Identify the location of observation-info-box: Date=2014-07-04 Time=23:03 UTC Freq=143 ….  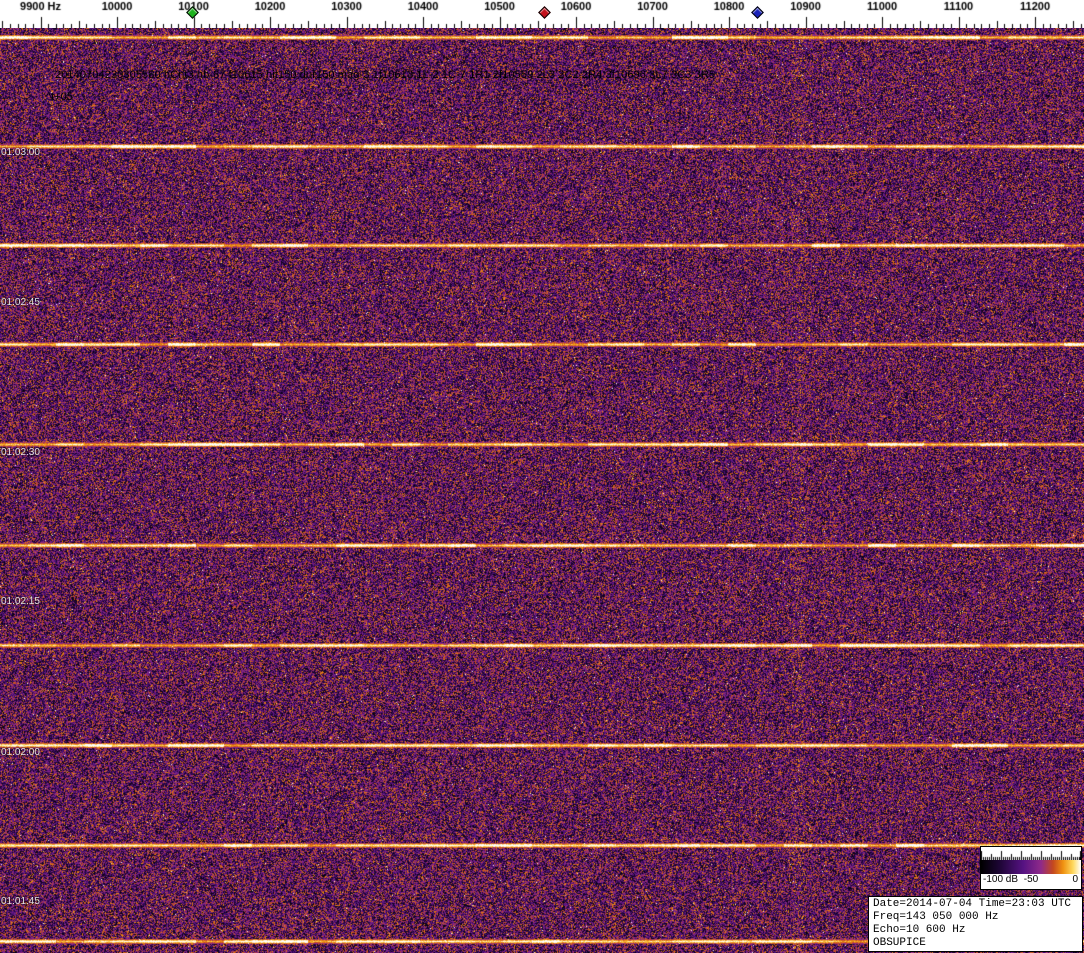
(975, 924).